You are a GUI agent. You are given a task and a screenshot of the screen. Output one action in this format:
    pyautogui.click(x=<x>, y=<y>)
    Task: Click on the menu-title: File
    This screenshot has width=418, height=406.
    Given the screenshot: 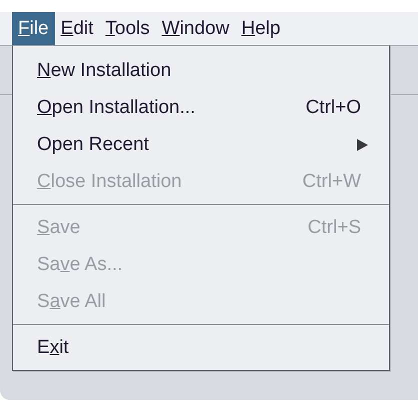 What is the action you would take?
    pyautogui.click(x=33, y=28)
    